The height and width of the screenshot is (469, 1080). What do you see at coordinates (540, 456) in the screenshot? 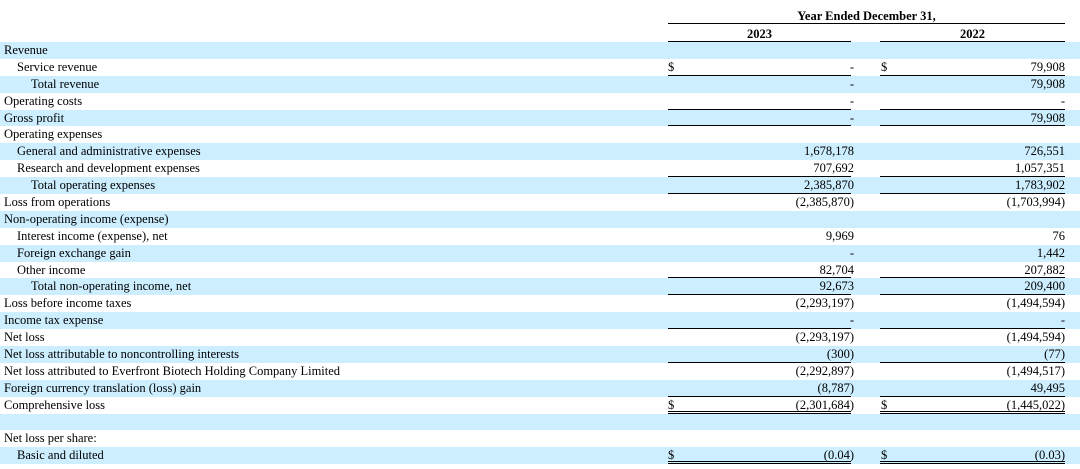
I see `table-row: Basic and diluted $ (0.04) $ (0.03)` at bounding box center [540, 456].